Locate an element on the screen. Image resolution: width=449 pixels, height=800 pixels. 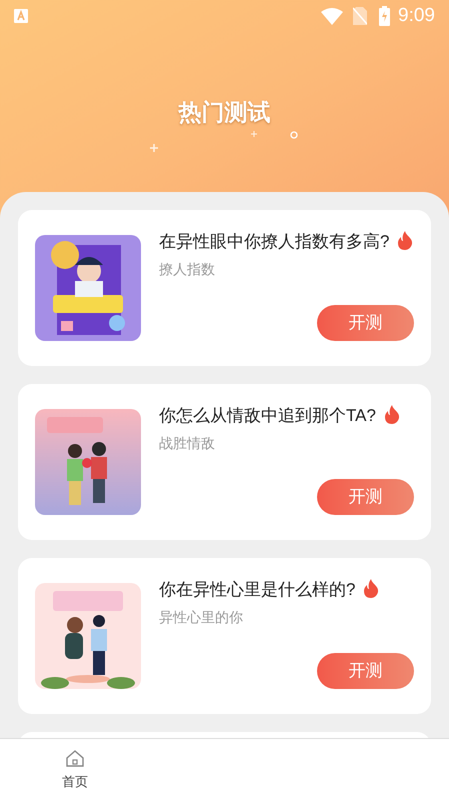
clock-time: 9:09 is located at coordinates (416, 16).